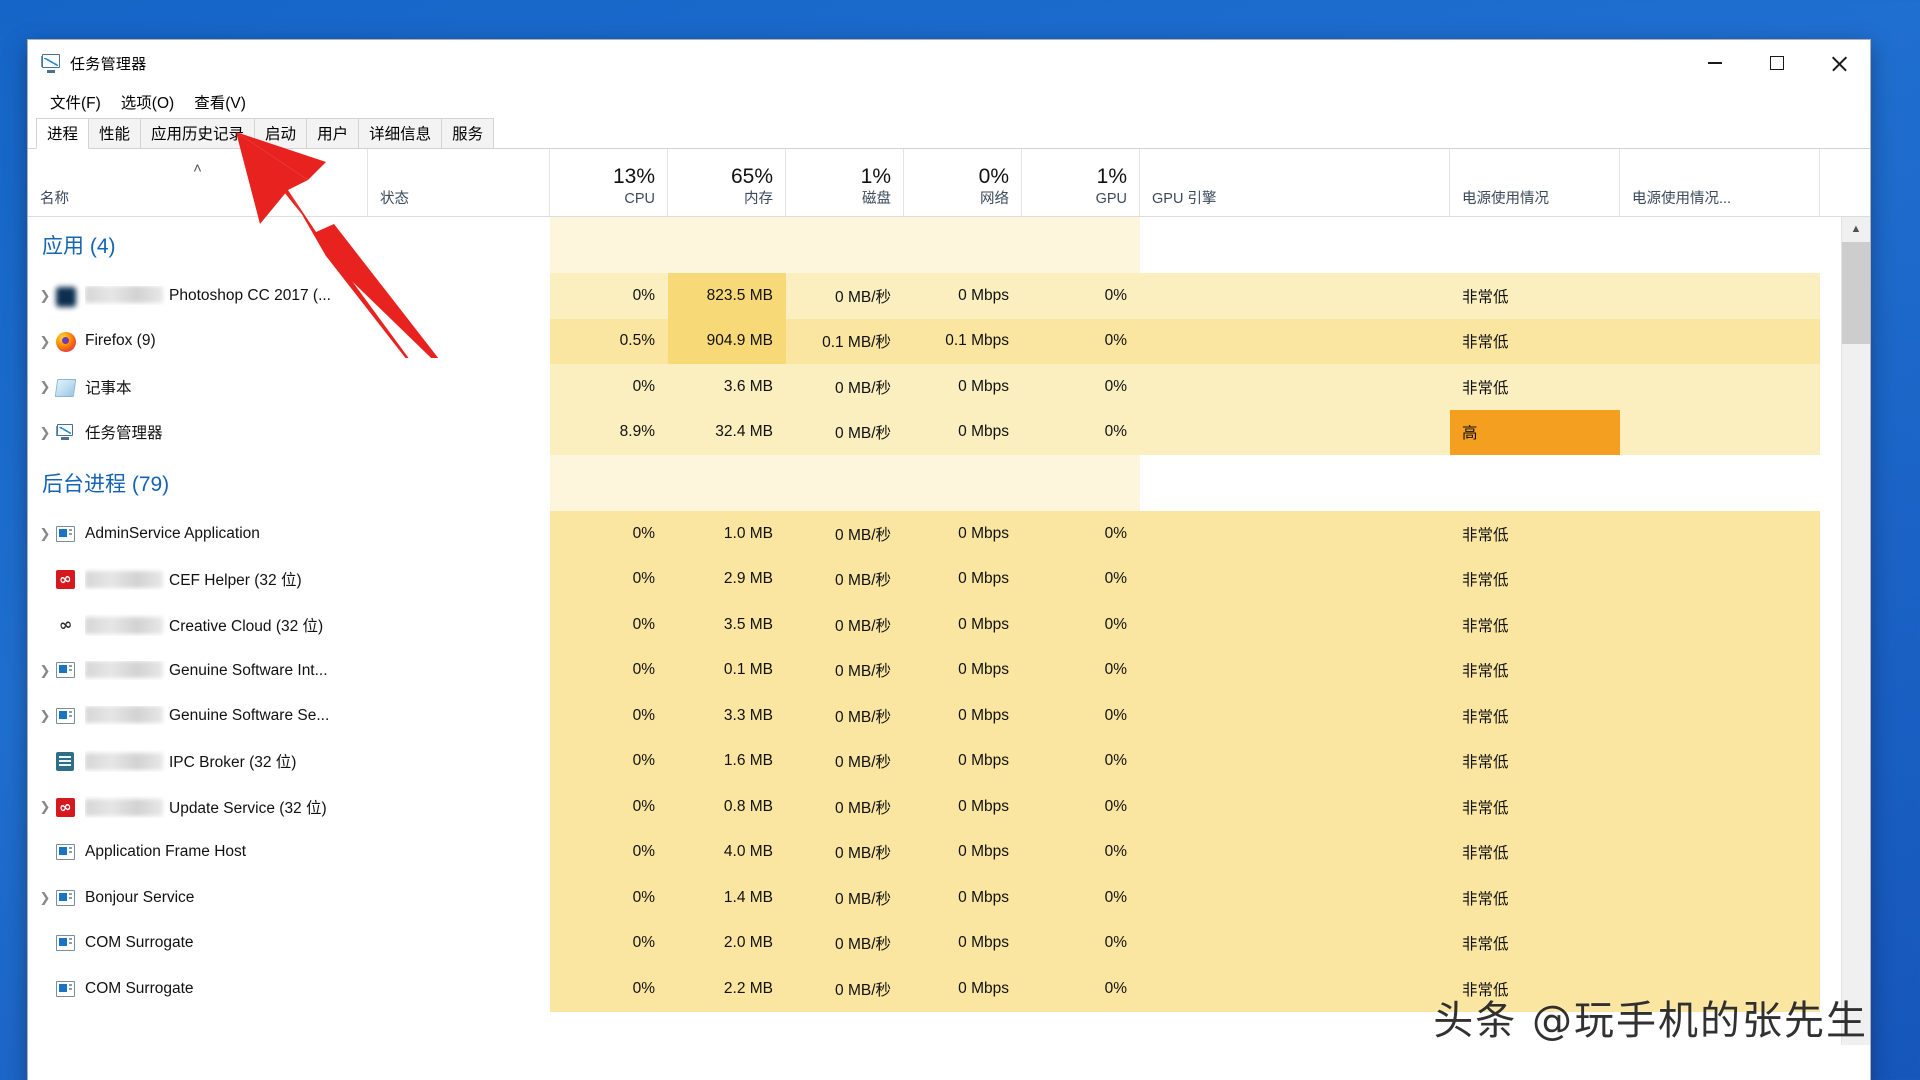 The height and width of the screenshot is (1080, 1920). I want to click on column-label-disk: 磁盘, so click(876, 199).